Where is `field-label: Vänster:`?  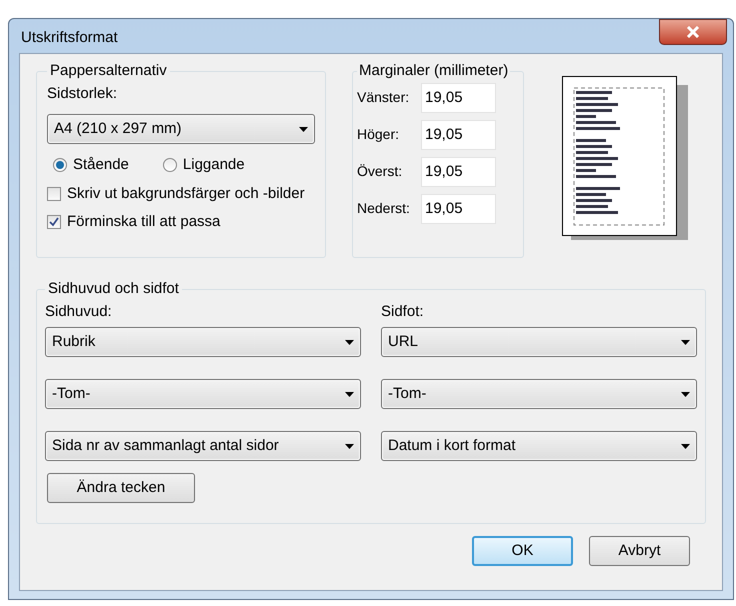 field-label: Vänster: is located at coordinates (383, 97).